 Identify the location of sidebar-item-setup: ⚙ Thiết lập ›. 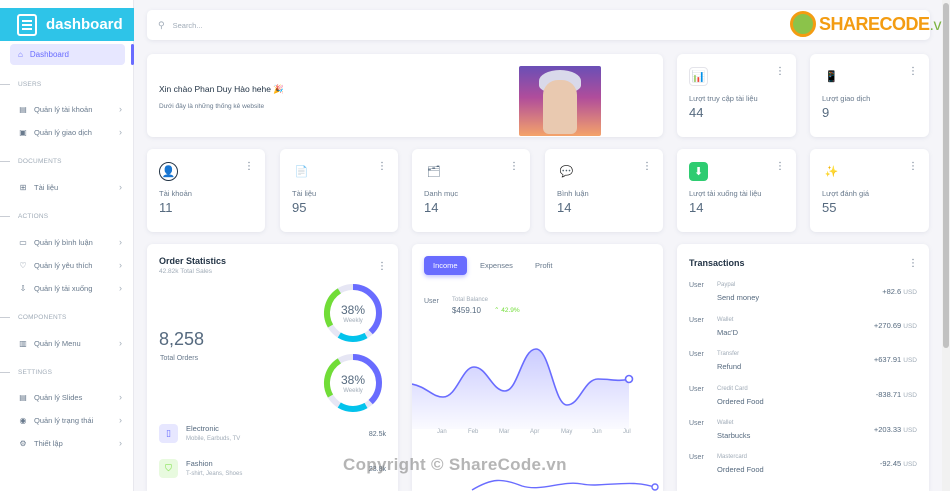
(70, 443).